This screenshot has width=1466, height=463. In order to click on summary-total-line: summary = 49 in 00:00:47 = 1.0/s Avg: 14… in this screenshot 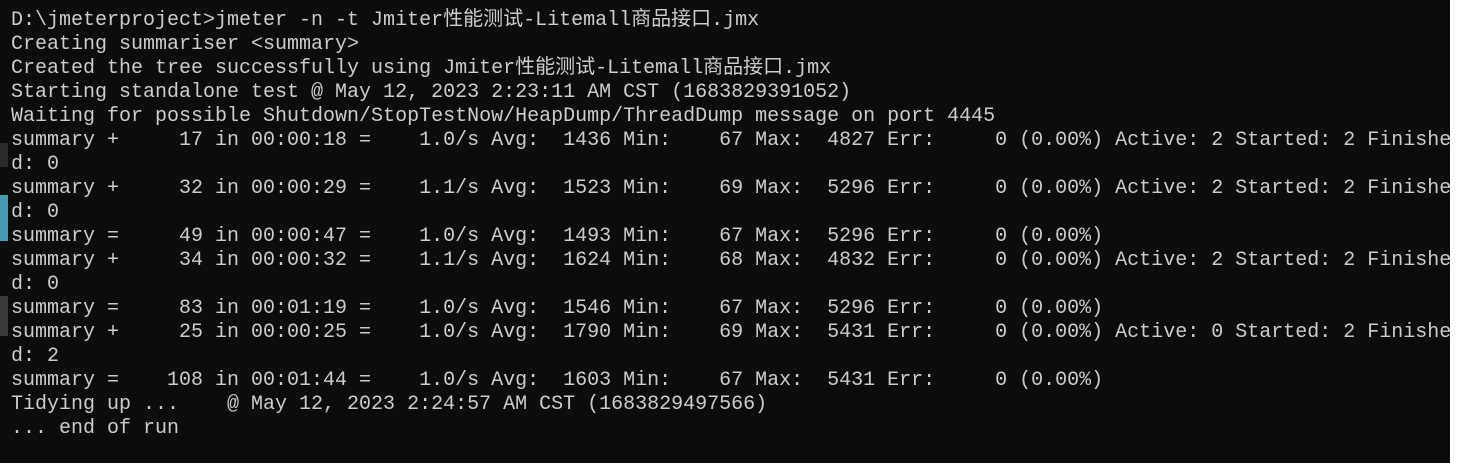, I will do `click(557, 236)`.